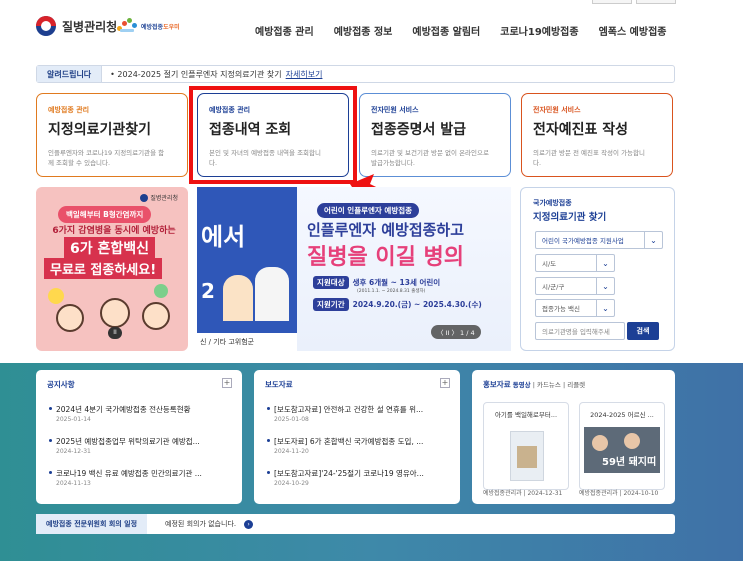 This screenshot has width=743, height=561. Describe the element at coordinates (576, 385) in the screenshot. I see `tab-leaflet: 리플렛` at that location.